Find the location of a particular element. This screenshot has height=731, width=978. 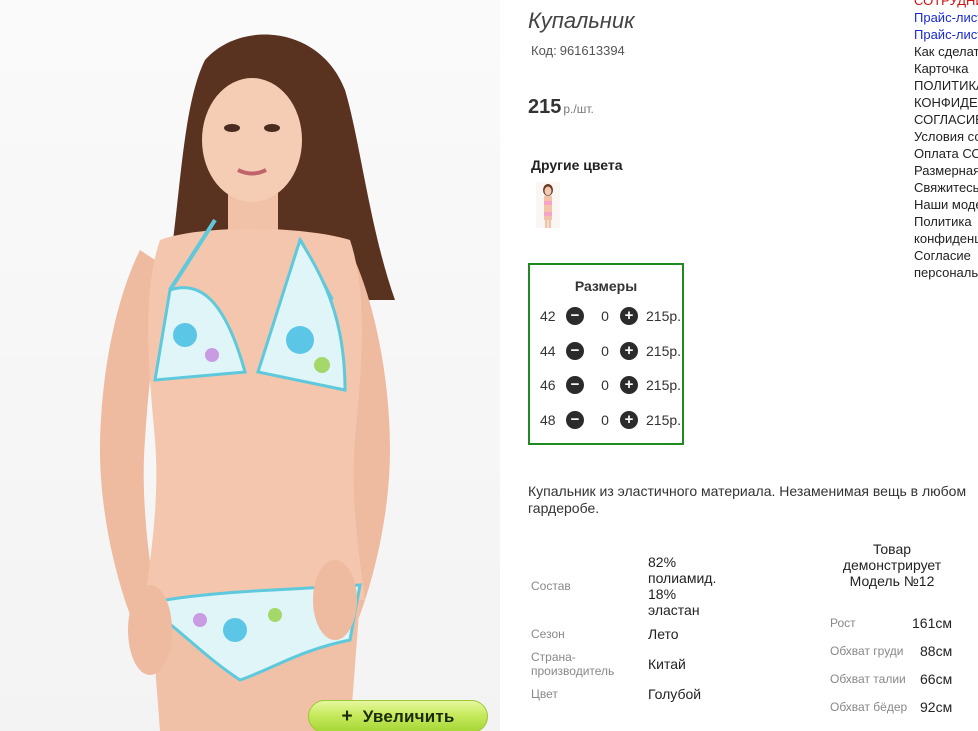

color-value: Голубой is located at coordinates (675, 694).